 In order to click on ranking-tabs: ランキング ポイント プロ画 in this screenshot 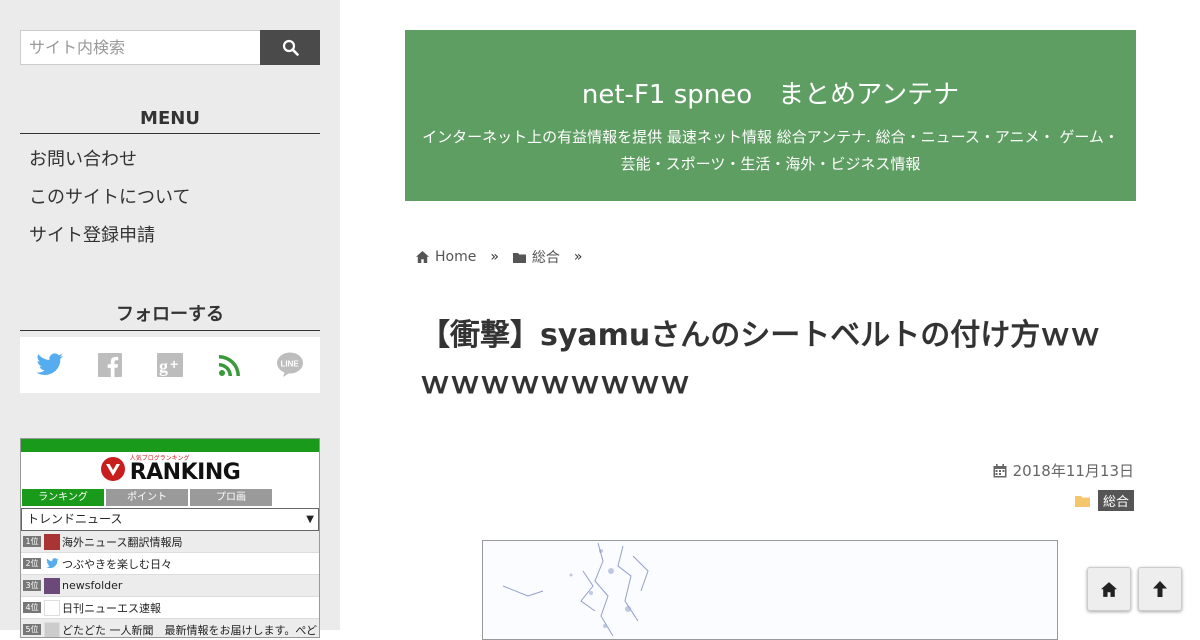, I will do `click(170, 497)`.